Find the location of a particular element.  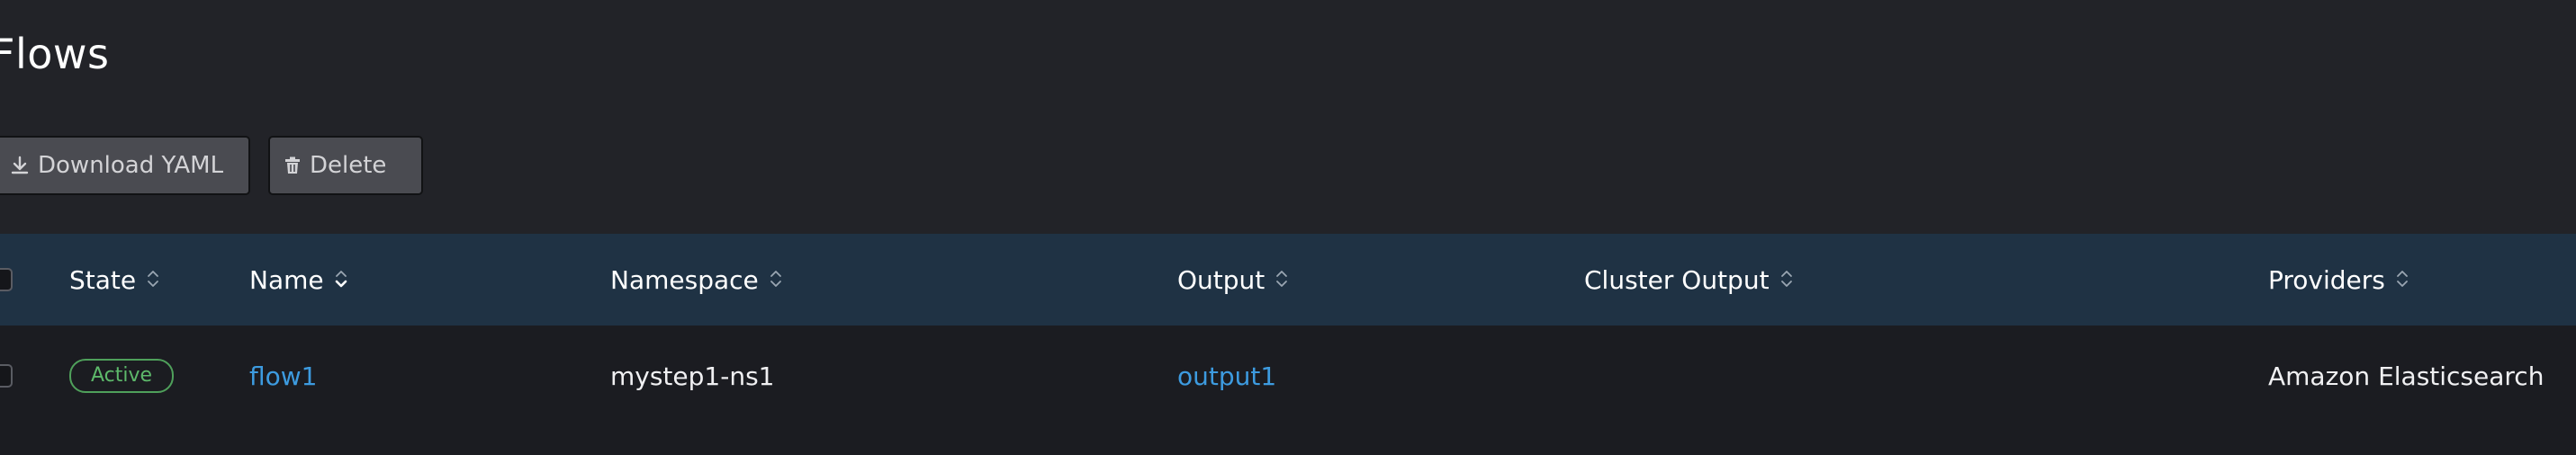

delete-button: Delete is located at coordinates (345, 165).